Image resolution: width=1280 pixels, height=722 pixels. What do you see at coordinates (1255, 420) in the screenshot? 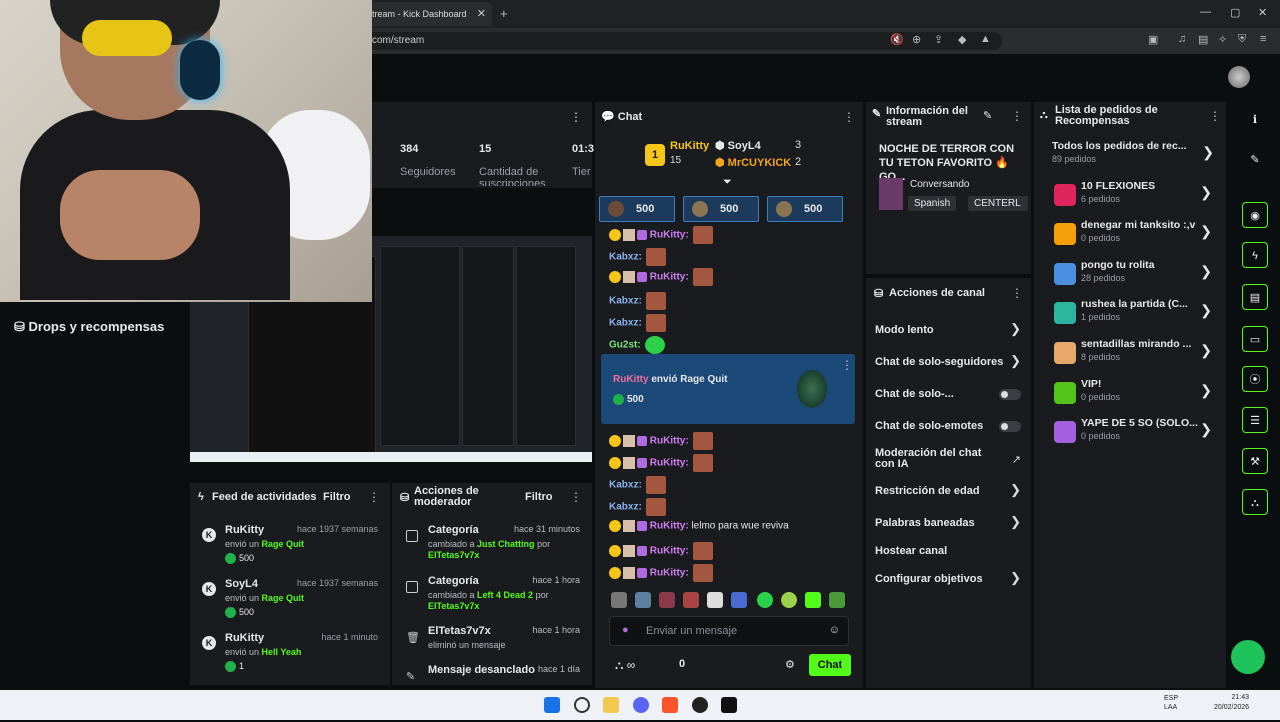
I see `stack-icon: ☰` at bounding box center [1255, 420].